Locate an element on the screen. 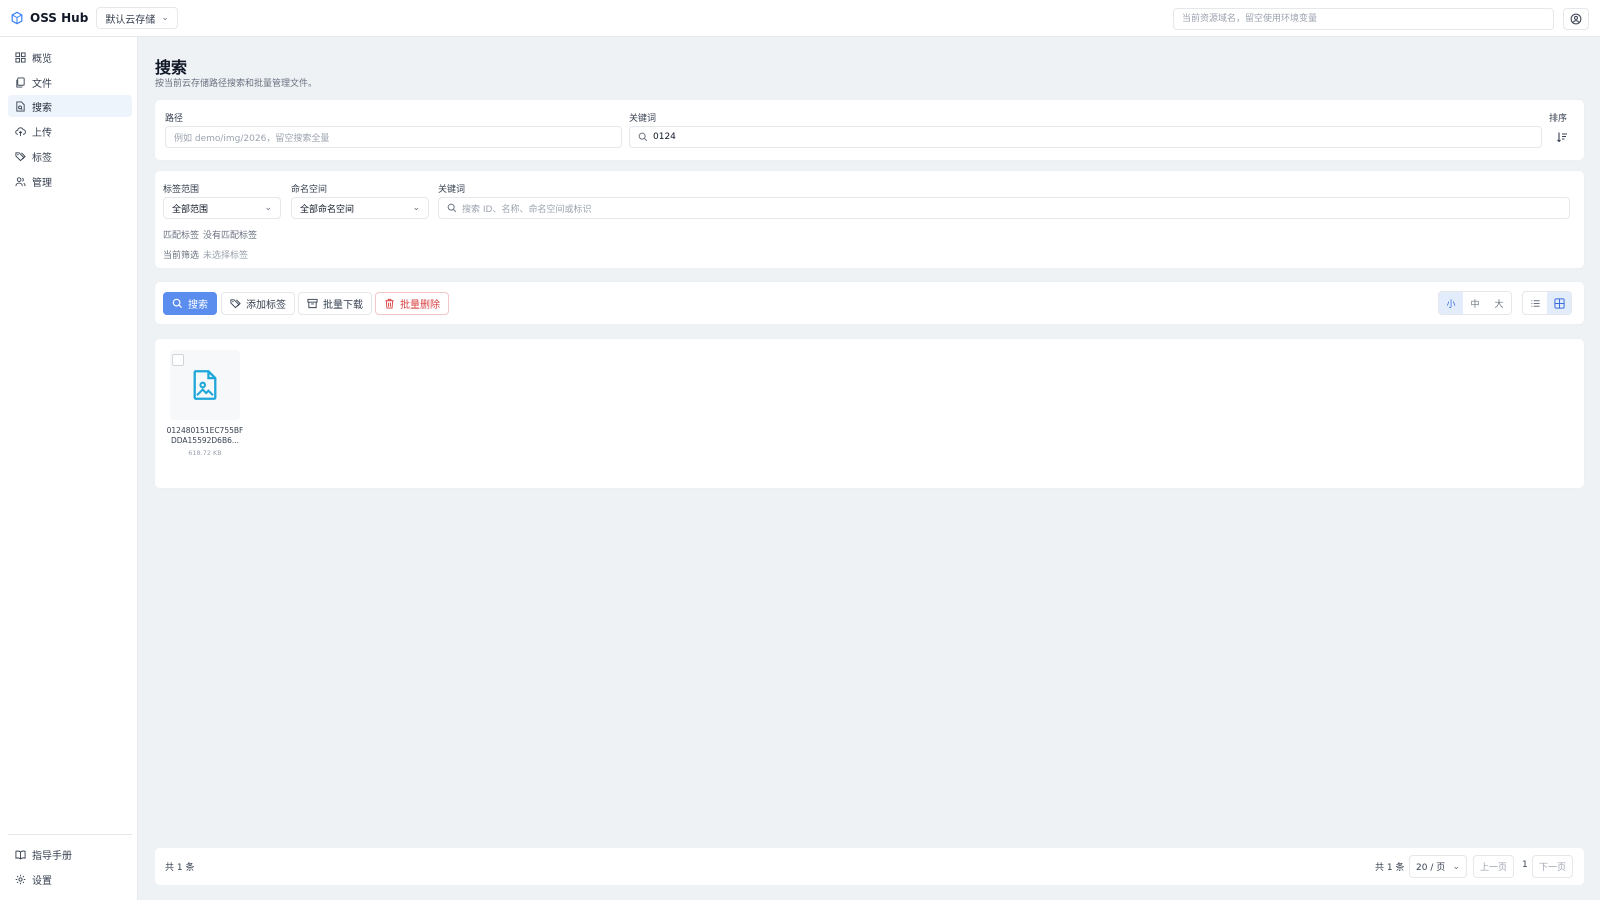 This screenshot has width=1600, height=900. thumb-size-toggle: 小 中 大 is located at coordinates (1475, 303).